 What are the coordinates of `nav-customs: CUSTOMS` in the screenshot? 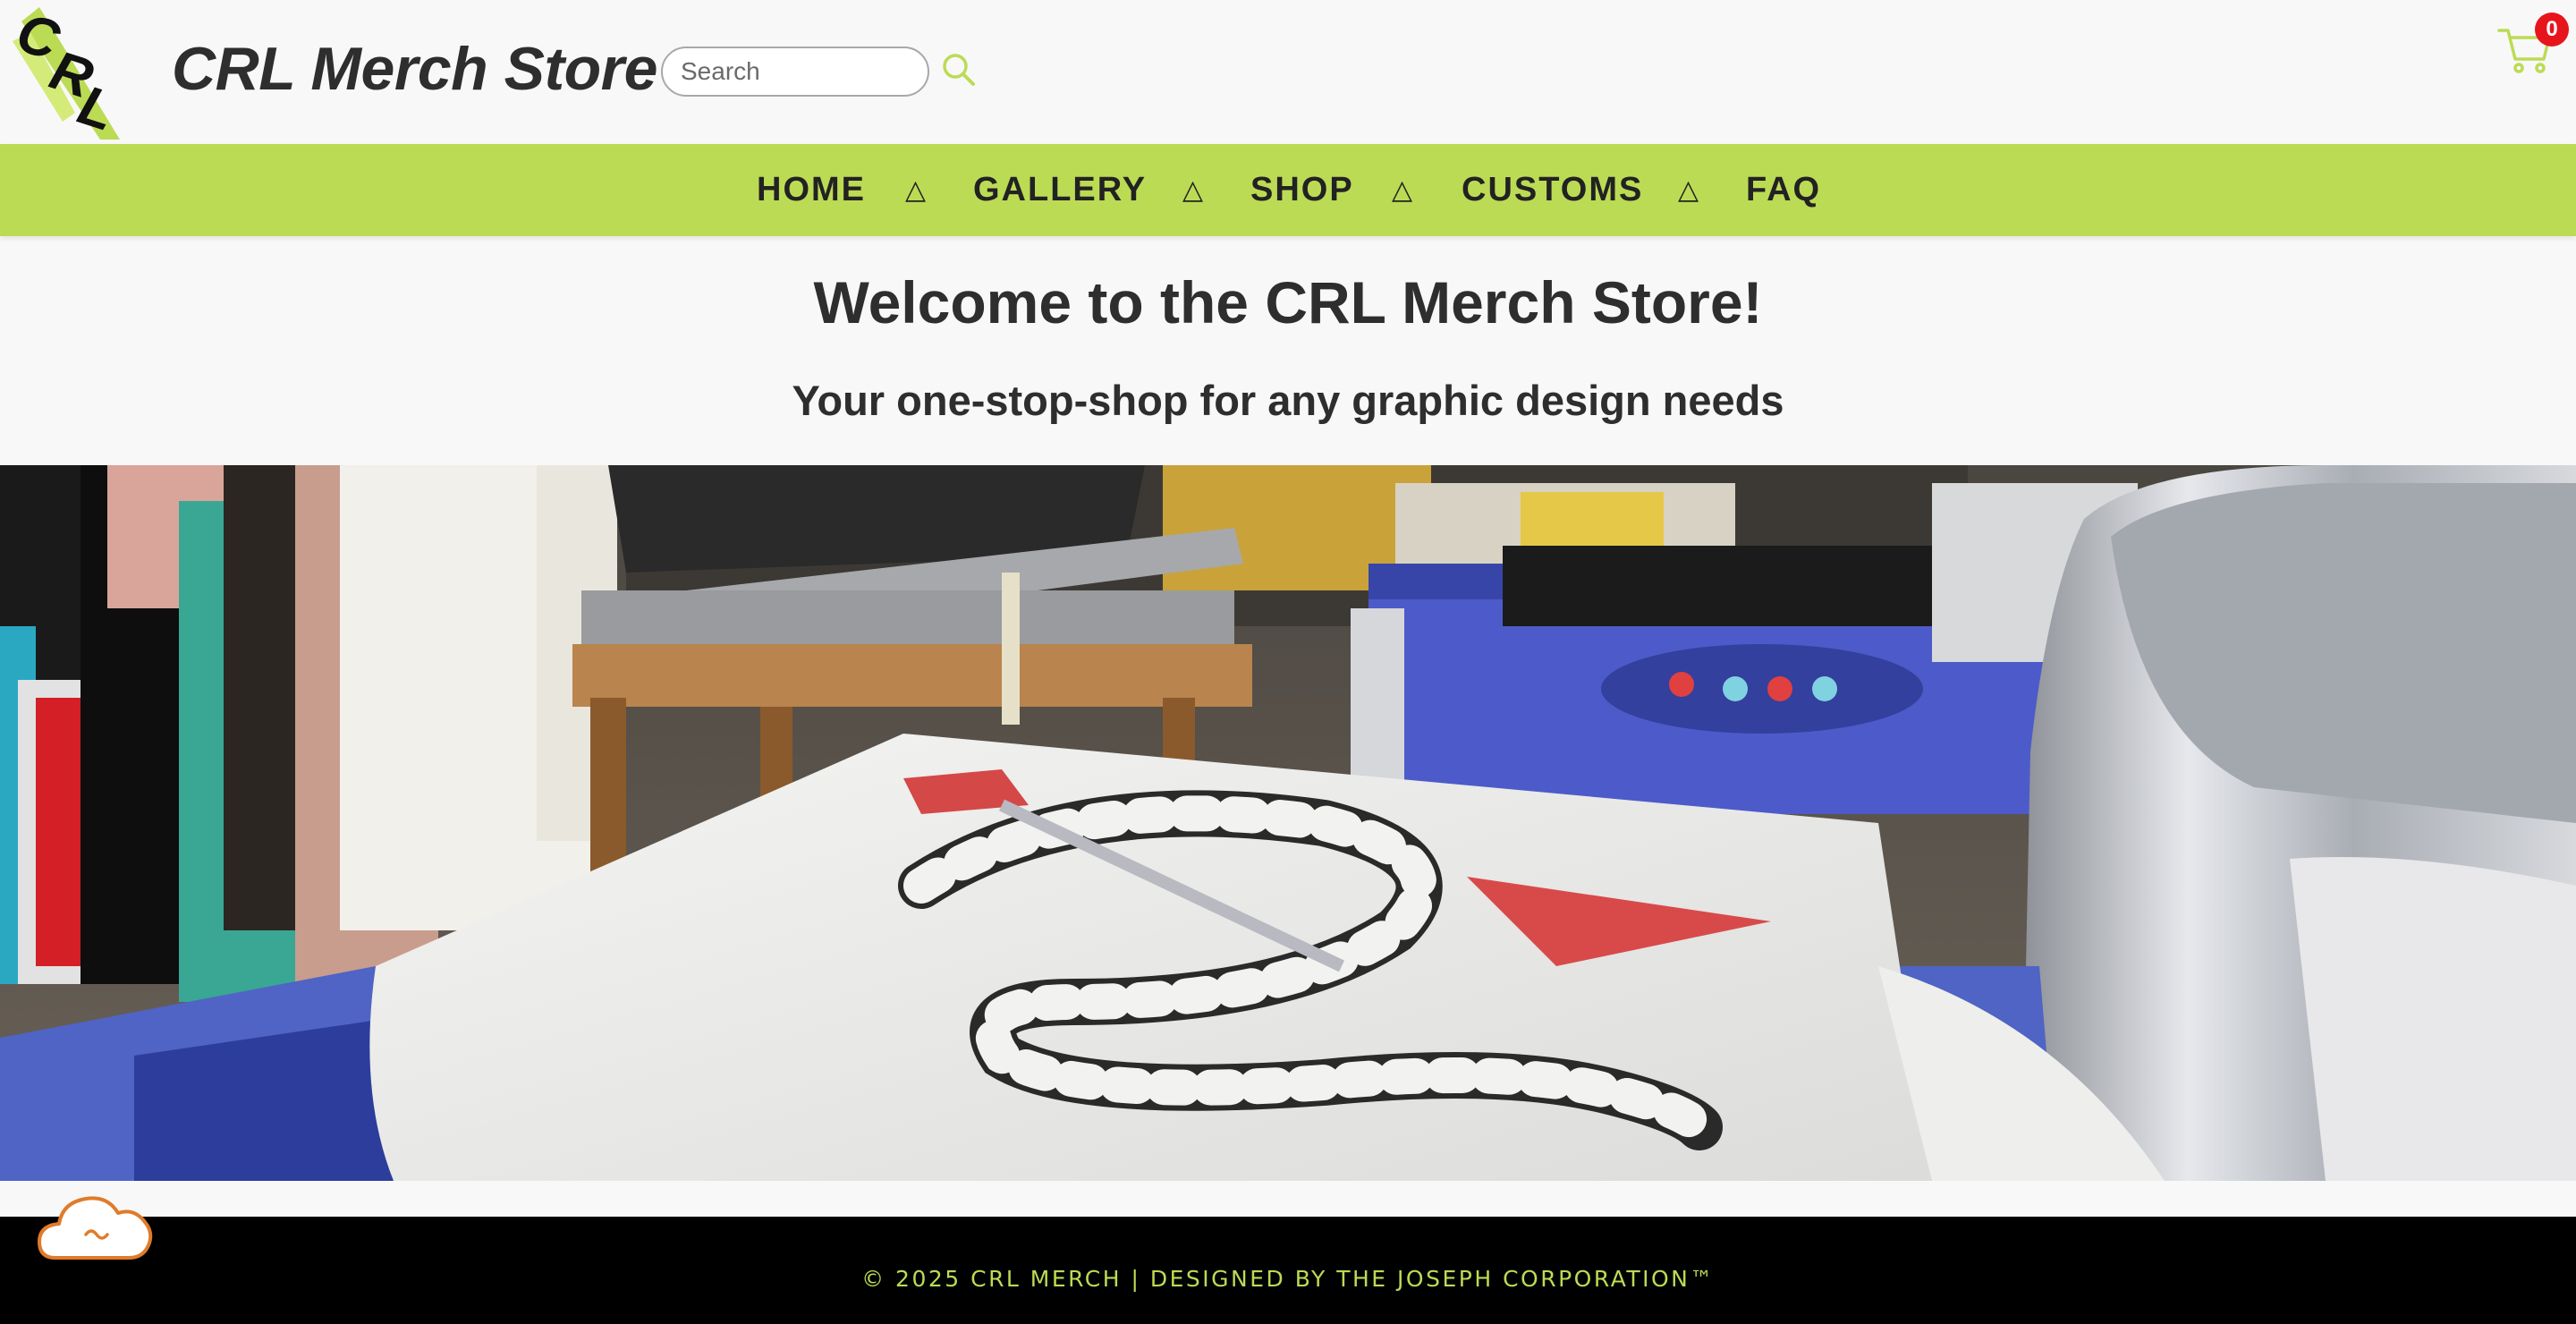 It's located at (1552, 190).